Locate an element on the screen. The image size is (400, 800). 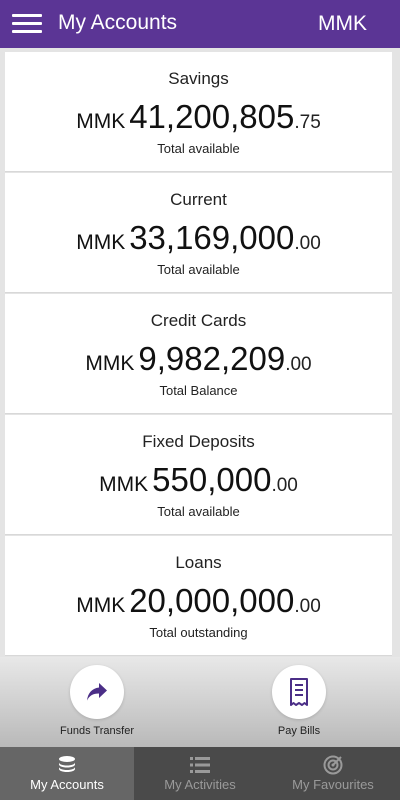
app-header: My Accounts MMK is located at coordinates (200, 24).